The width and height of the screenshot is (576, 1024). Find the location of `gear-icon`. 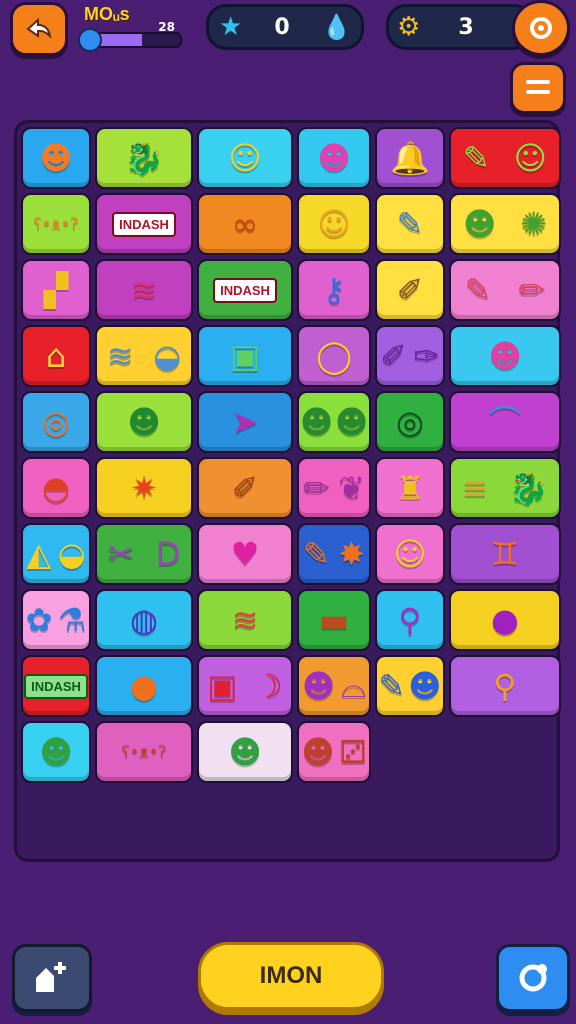

gear-icon is located at coordinates (541, 28).